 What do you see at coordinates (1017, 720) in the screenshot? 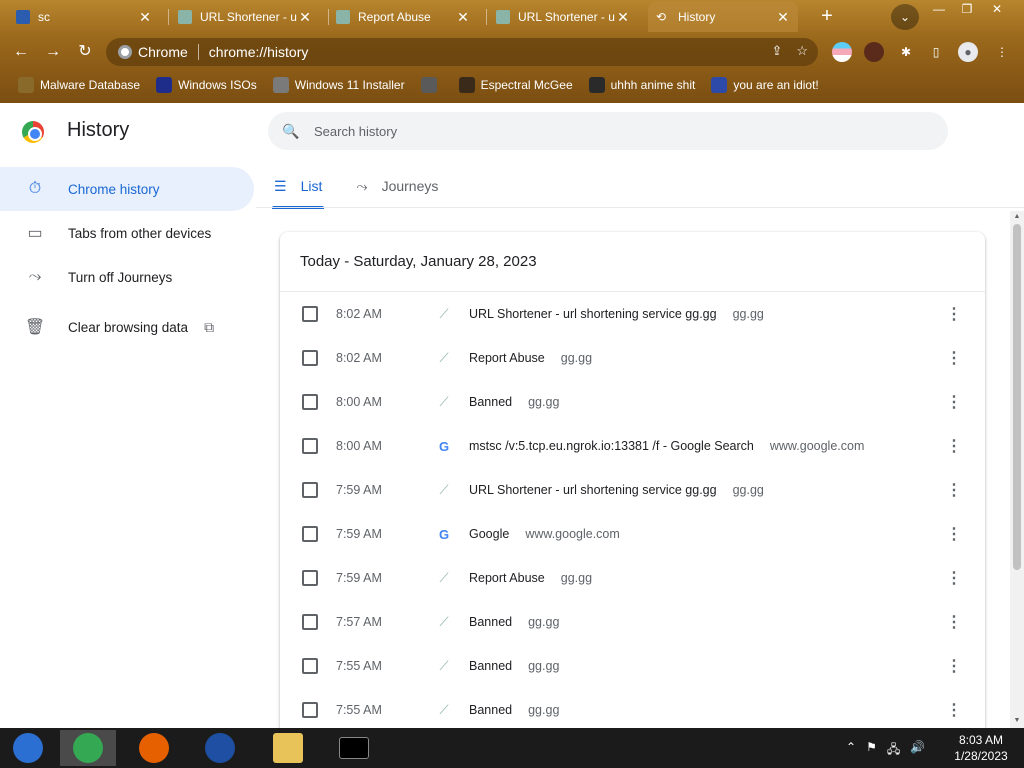
I see `scroll-down-arrow: ▼` at bounding box center [1017, 720].